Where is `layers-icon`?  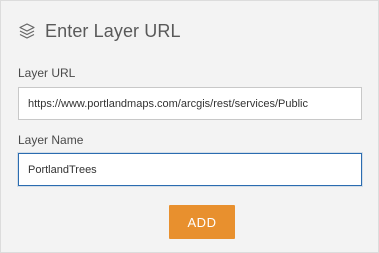
layers-icon is located at coordinates (27, 31).